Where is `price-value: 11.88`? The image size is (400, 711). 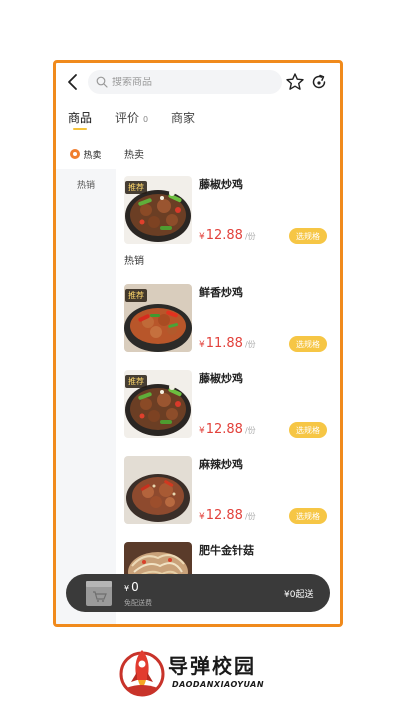
price-value: 11.88 is located at coordinates (224, 343).